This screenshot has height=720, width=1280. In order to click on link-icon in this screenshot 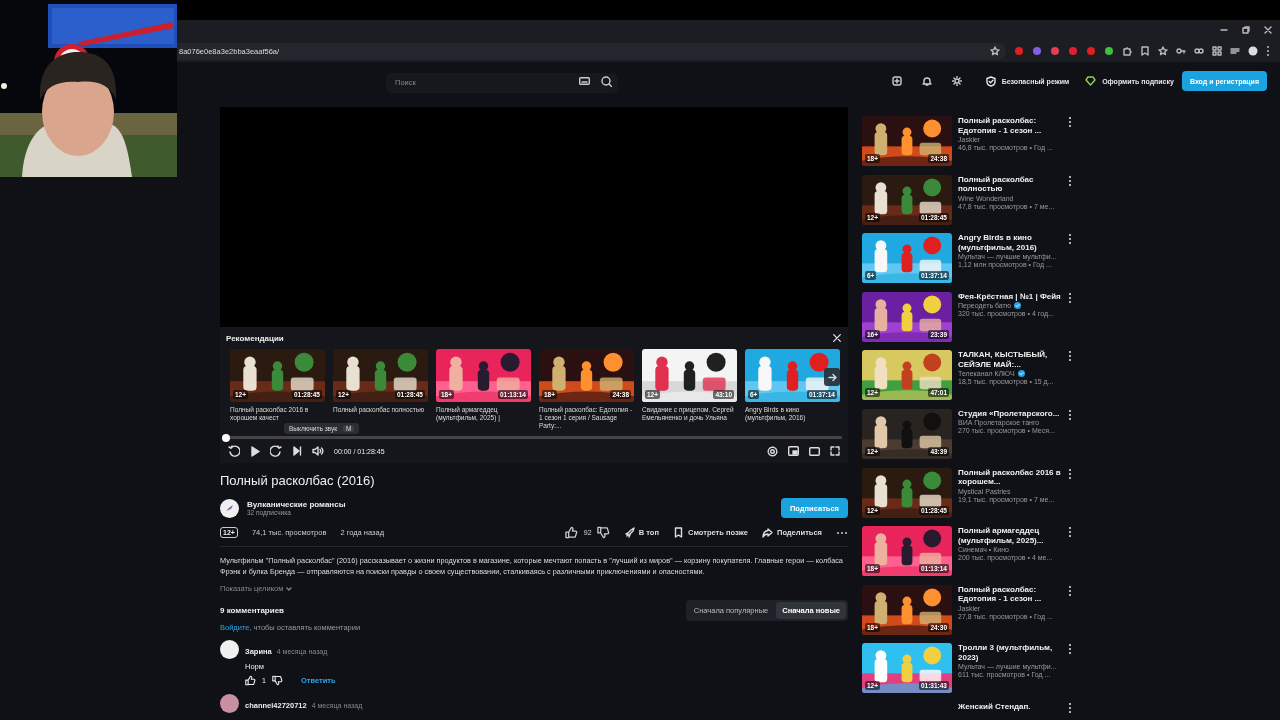, I will do `click(1199, 51)`.